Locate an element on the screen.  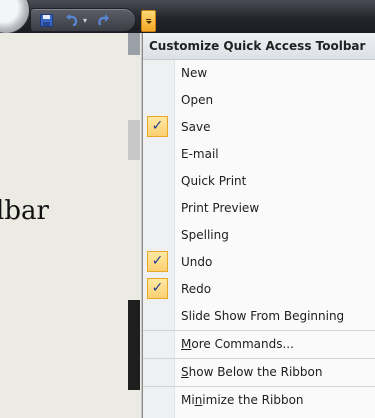
background-text: lbar is located at coordinates (24, 211).